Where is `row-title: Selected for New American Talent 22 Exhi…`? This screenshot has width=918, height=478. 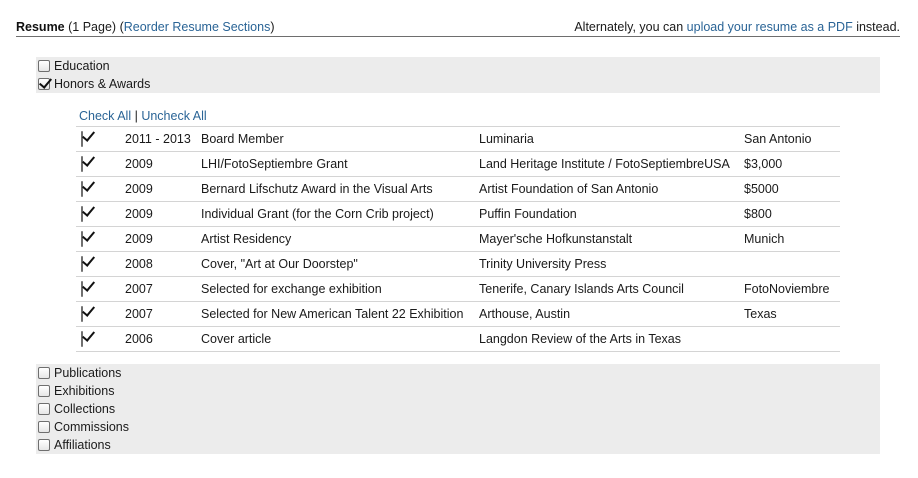 row-title: Selected for New American Talent 22 Exhi… is located at coordinates (332, 314).